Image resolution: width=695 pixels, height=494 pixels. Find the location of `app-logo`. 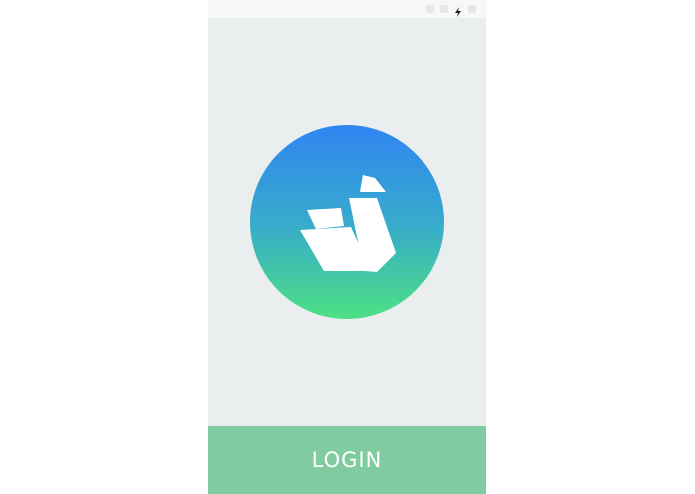

app-logo is located at coordinates (347, 222).